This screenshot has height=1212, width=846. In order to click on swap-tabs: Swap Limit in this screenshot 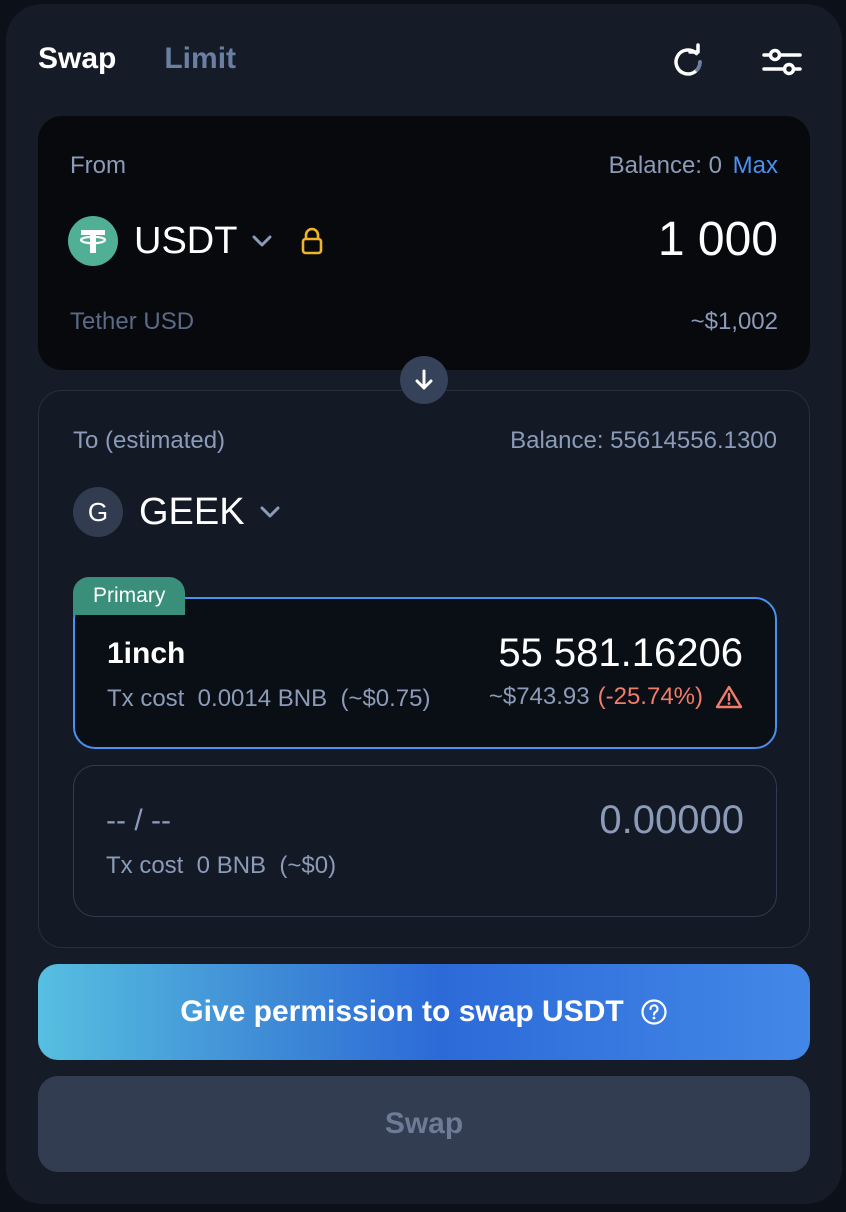, I will do `click(137, 59)`.